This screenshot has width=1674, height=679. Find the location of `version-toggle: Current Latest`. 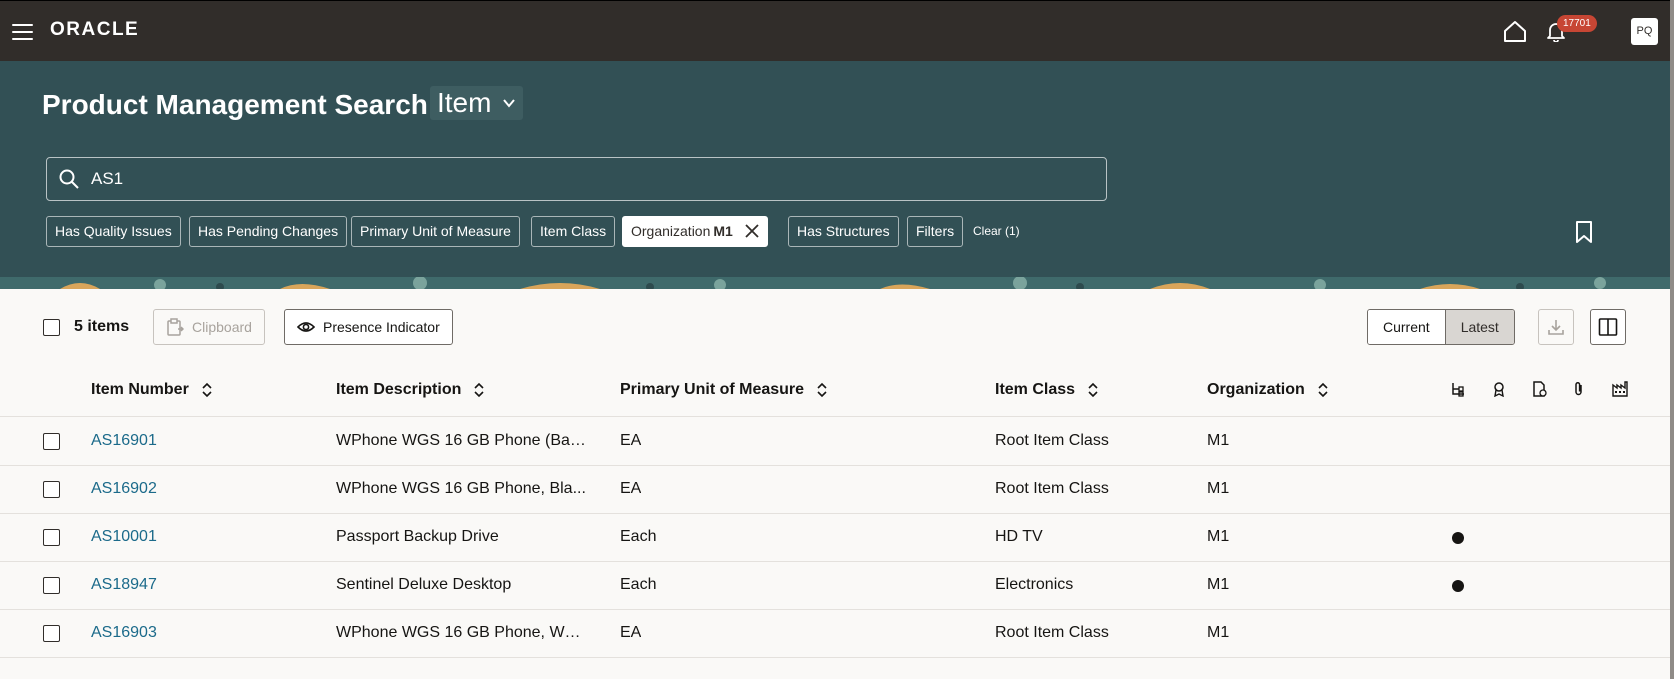

version-toggle: Current Latest is located at coordinates (1441, 327).